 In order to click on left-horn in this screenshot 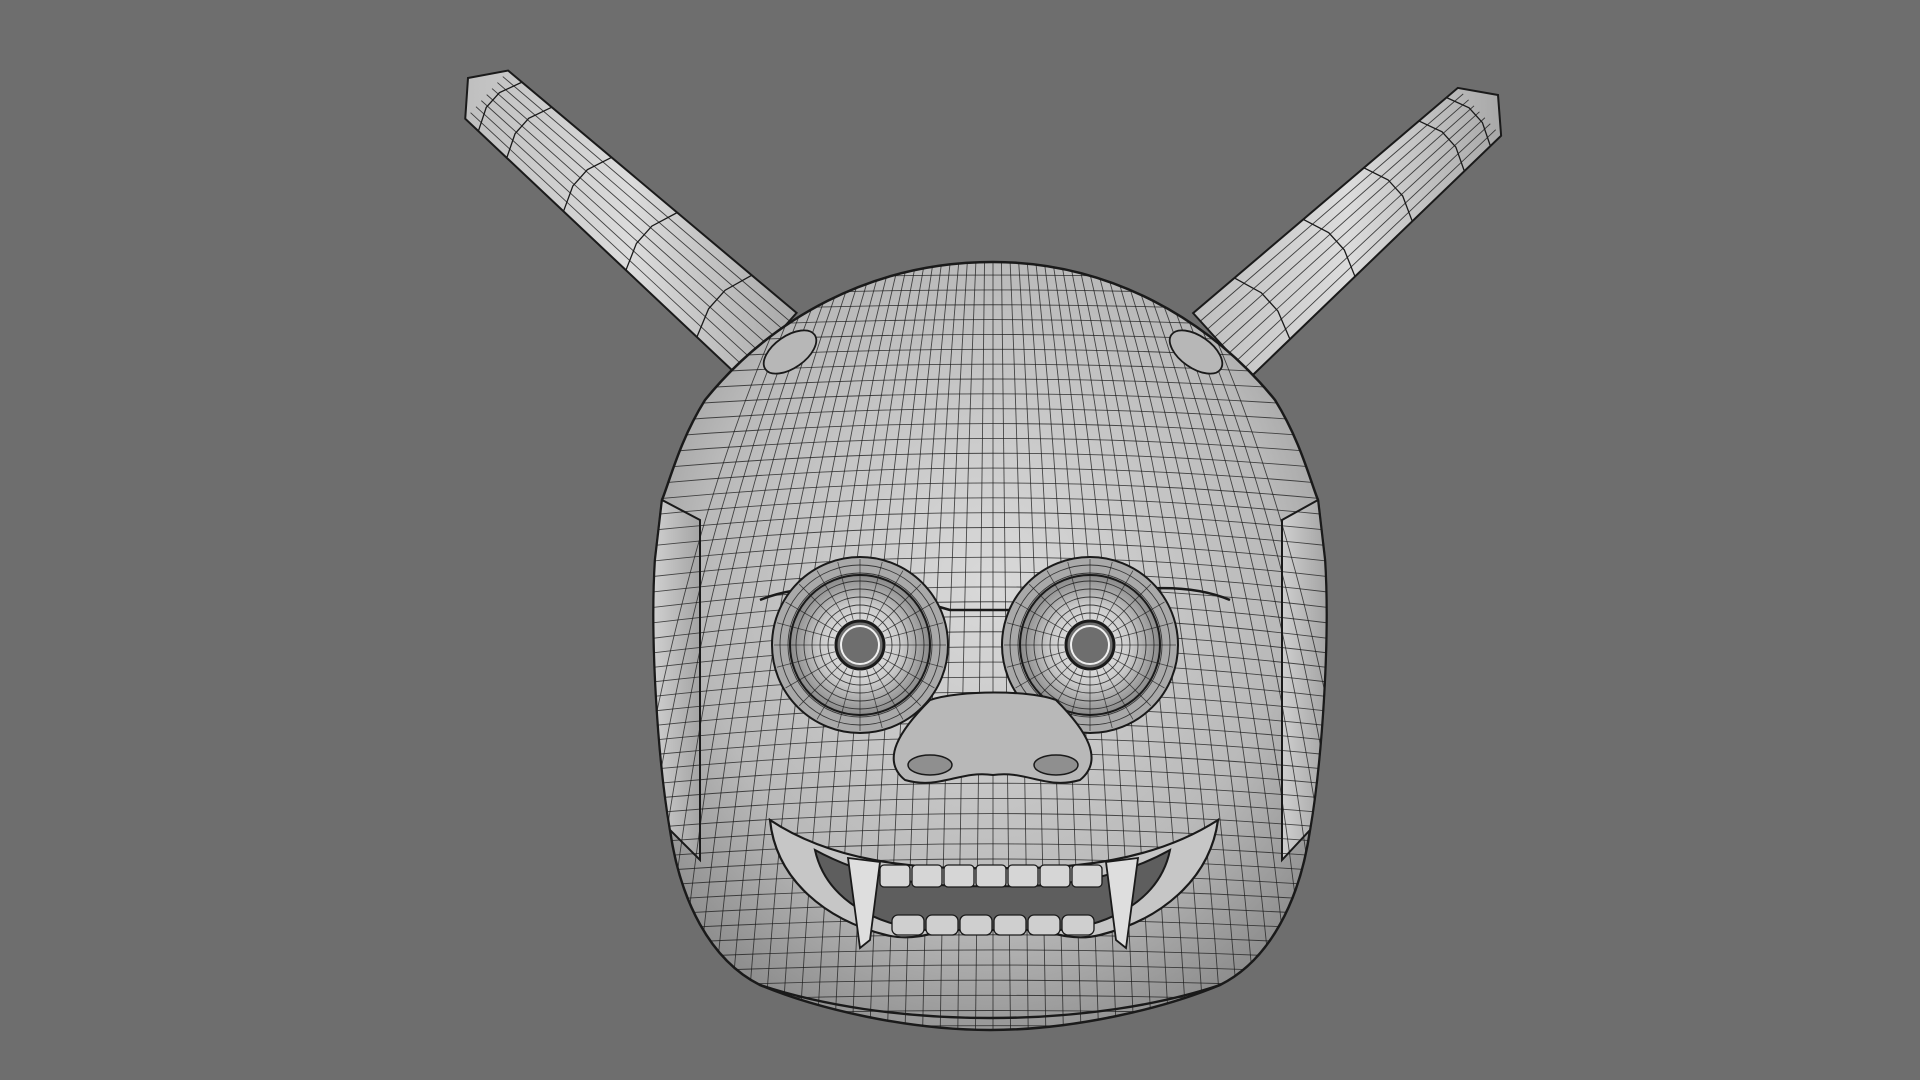, I will do `click(631, 224)`.